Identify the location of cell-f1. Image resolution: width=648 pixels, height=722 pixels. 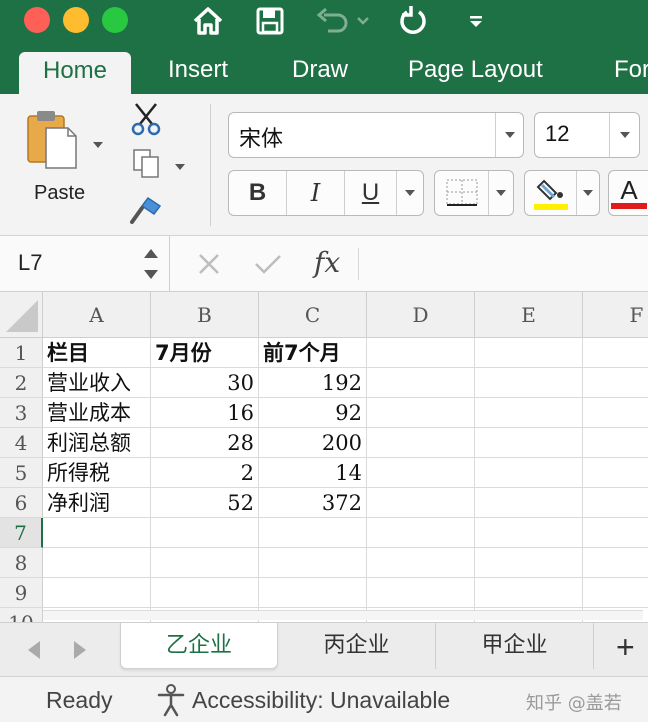
(615, 353).